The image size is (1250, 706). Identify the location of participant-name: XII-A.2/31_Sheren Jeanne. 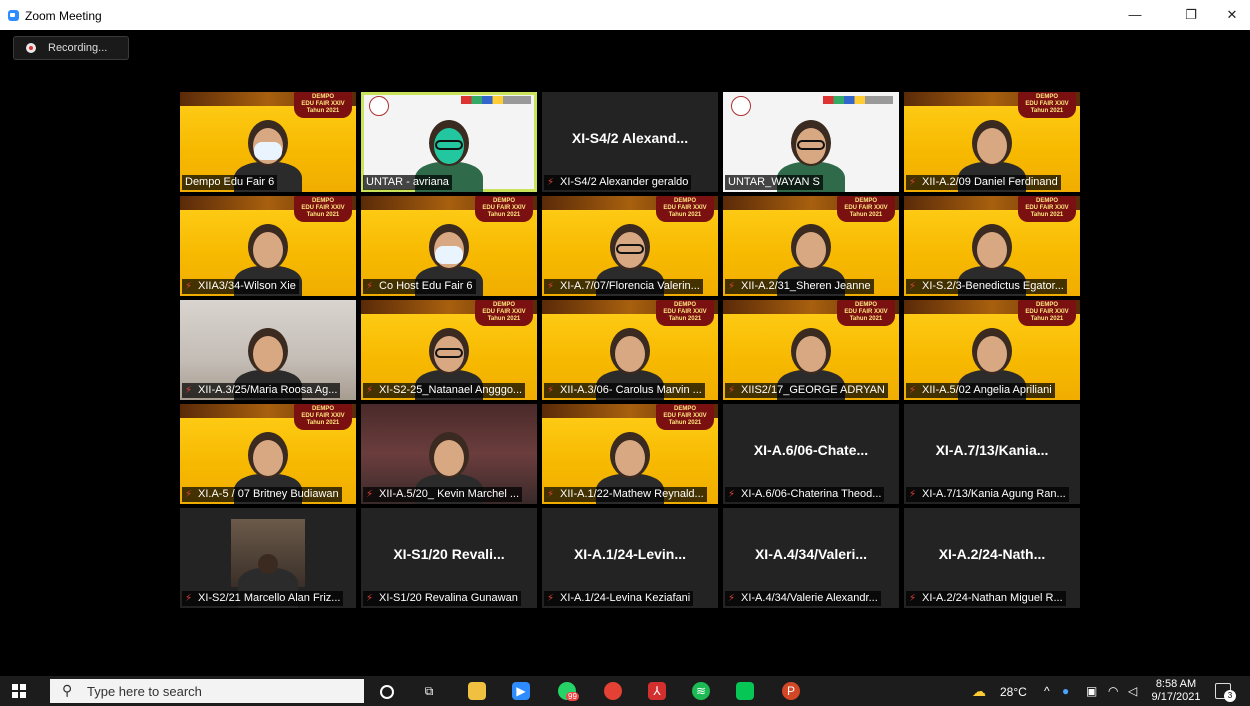
(806, 286).